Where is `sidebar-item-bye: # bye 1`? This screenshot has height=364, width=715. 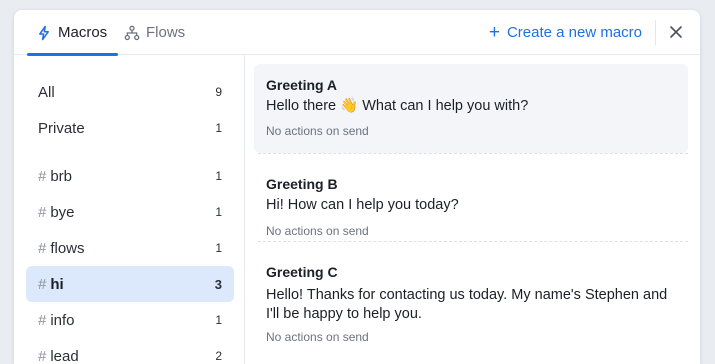 sidebar-item-bye: # bye 1 is located at coordinates (130, 212).